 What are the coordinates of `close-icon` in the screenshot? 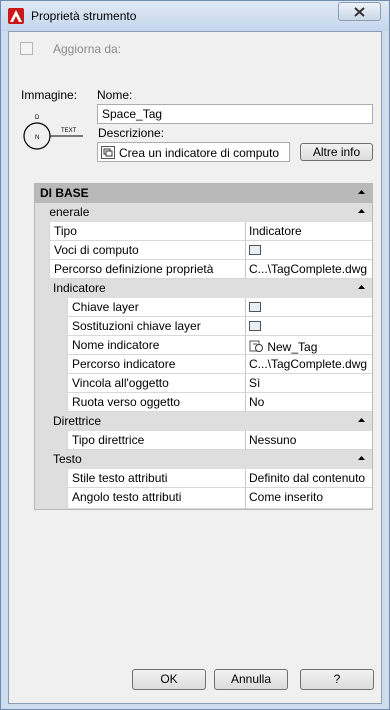 It's located at (359, 12).